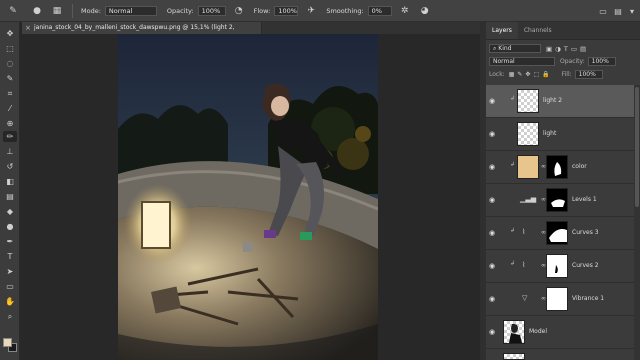 This screenshot has height=360, width=640. What do you see at coordinates (10, 226) in the screenshot?
I see `dodge-icon: ●` at bounding box center [10, 226].